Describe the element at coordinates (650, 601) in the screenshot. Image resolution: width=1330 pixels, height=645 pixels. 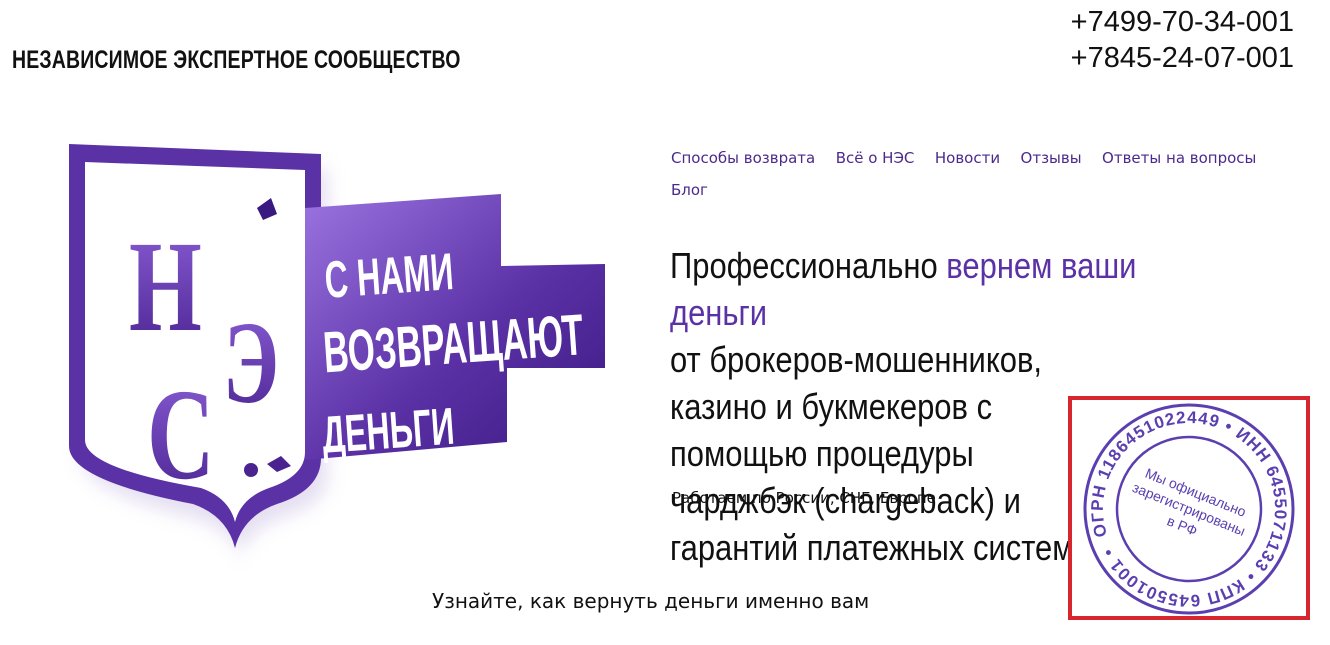
I see `cta-text: Узнайте, как вернуть деньги именно вам` at that location.